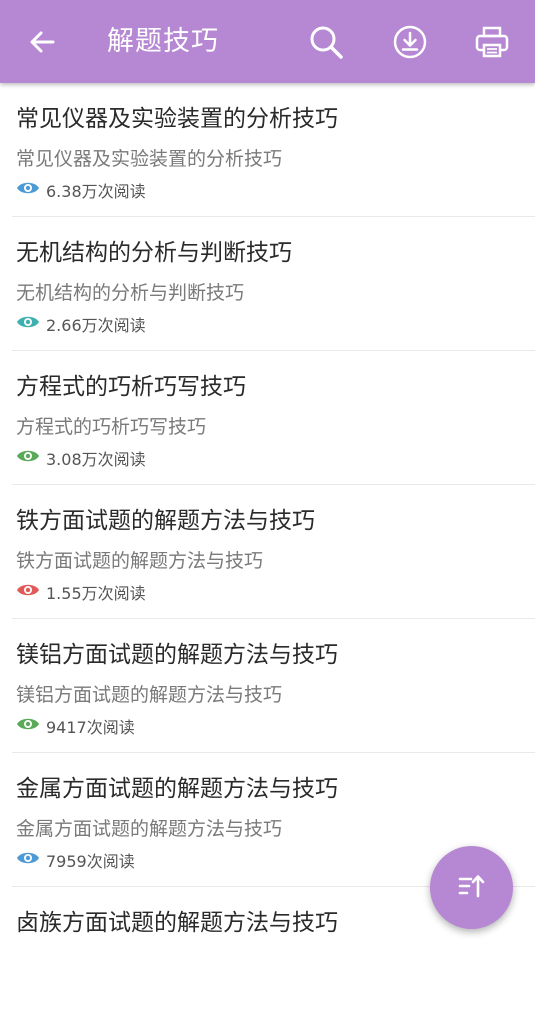 Image resolution: width=535 pixels, height=1021 pixels. I want to click on read-count: 6.38万次阅读, so click(96, 191).